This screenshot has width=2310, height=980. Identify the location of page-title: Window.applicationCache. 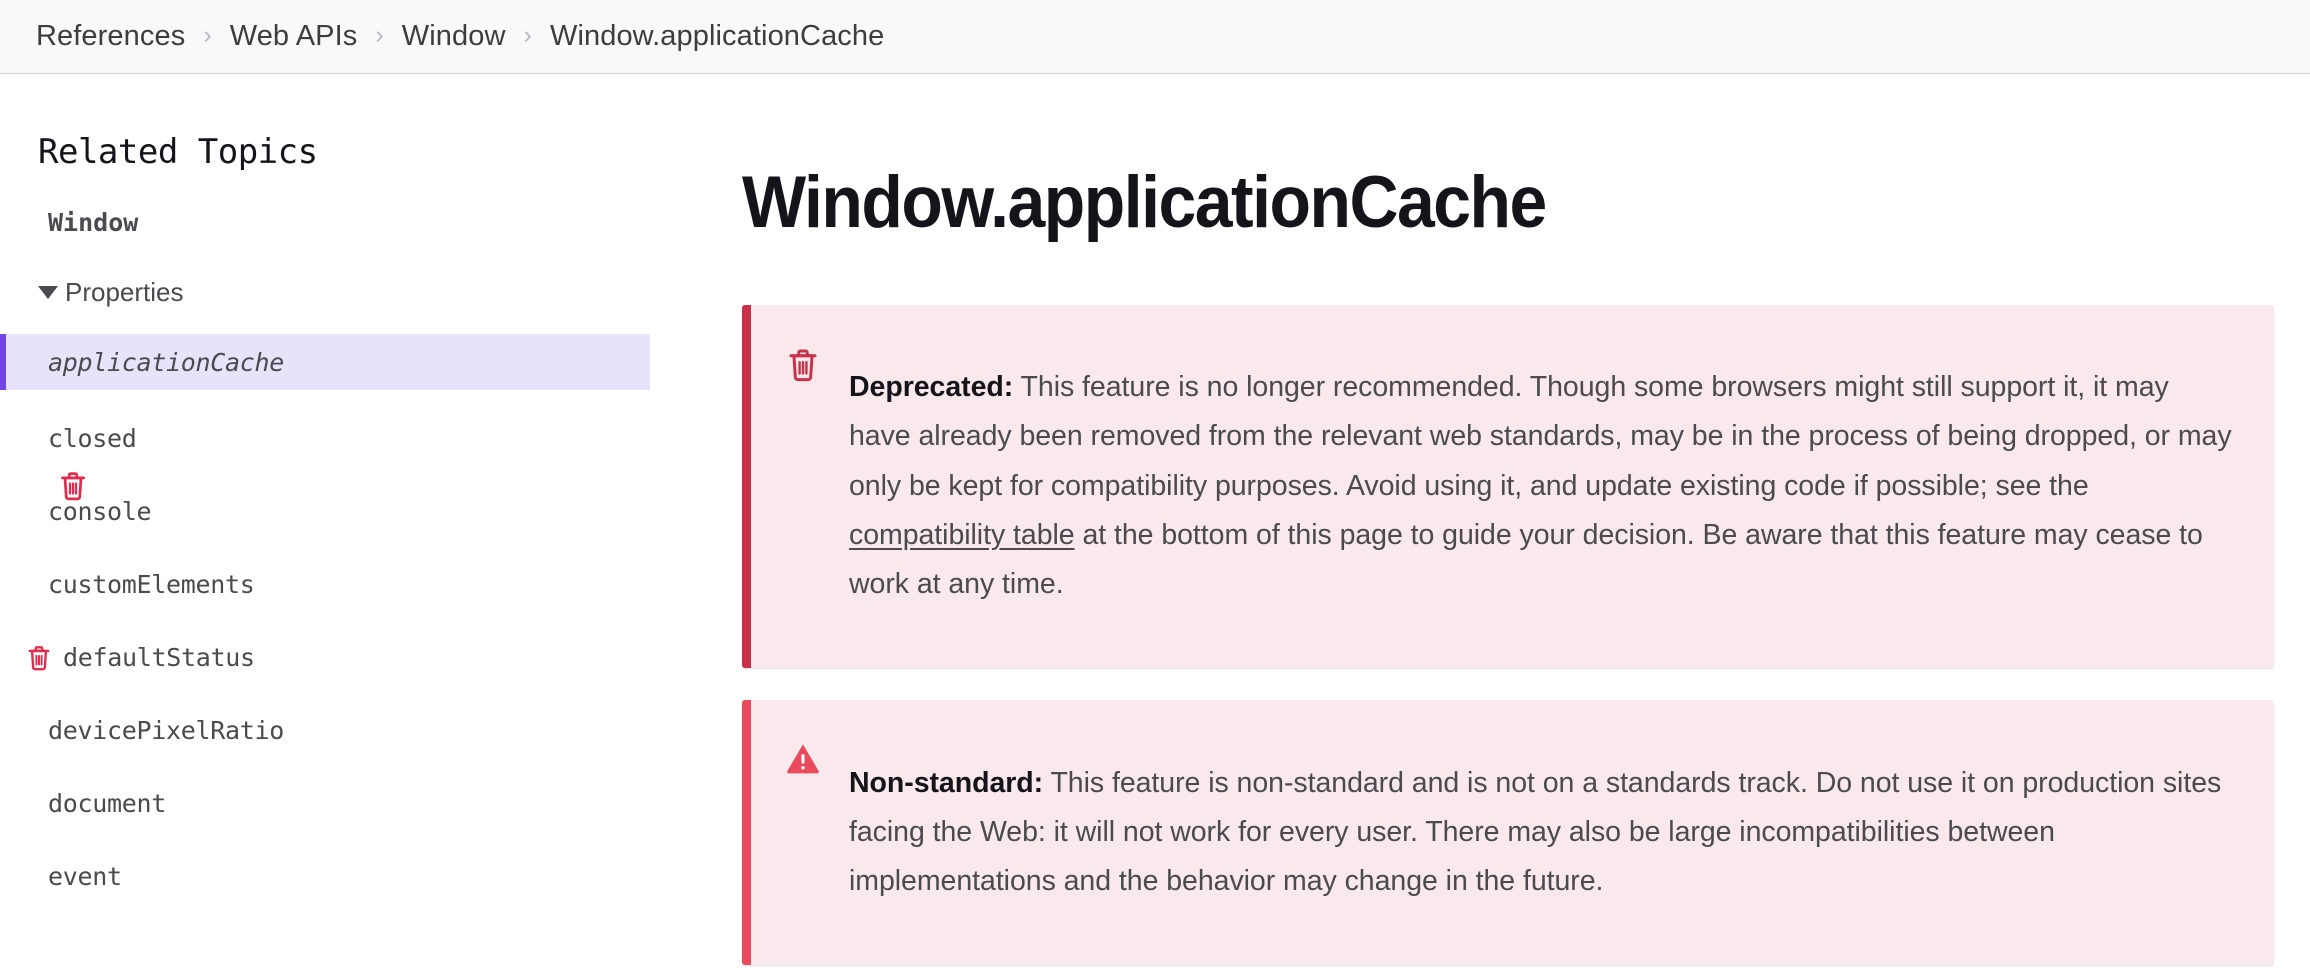
(1144, 202).